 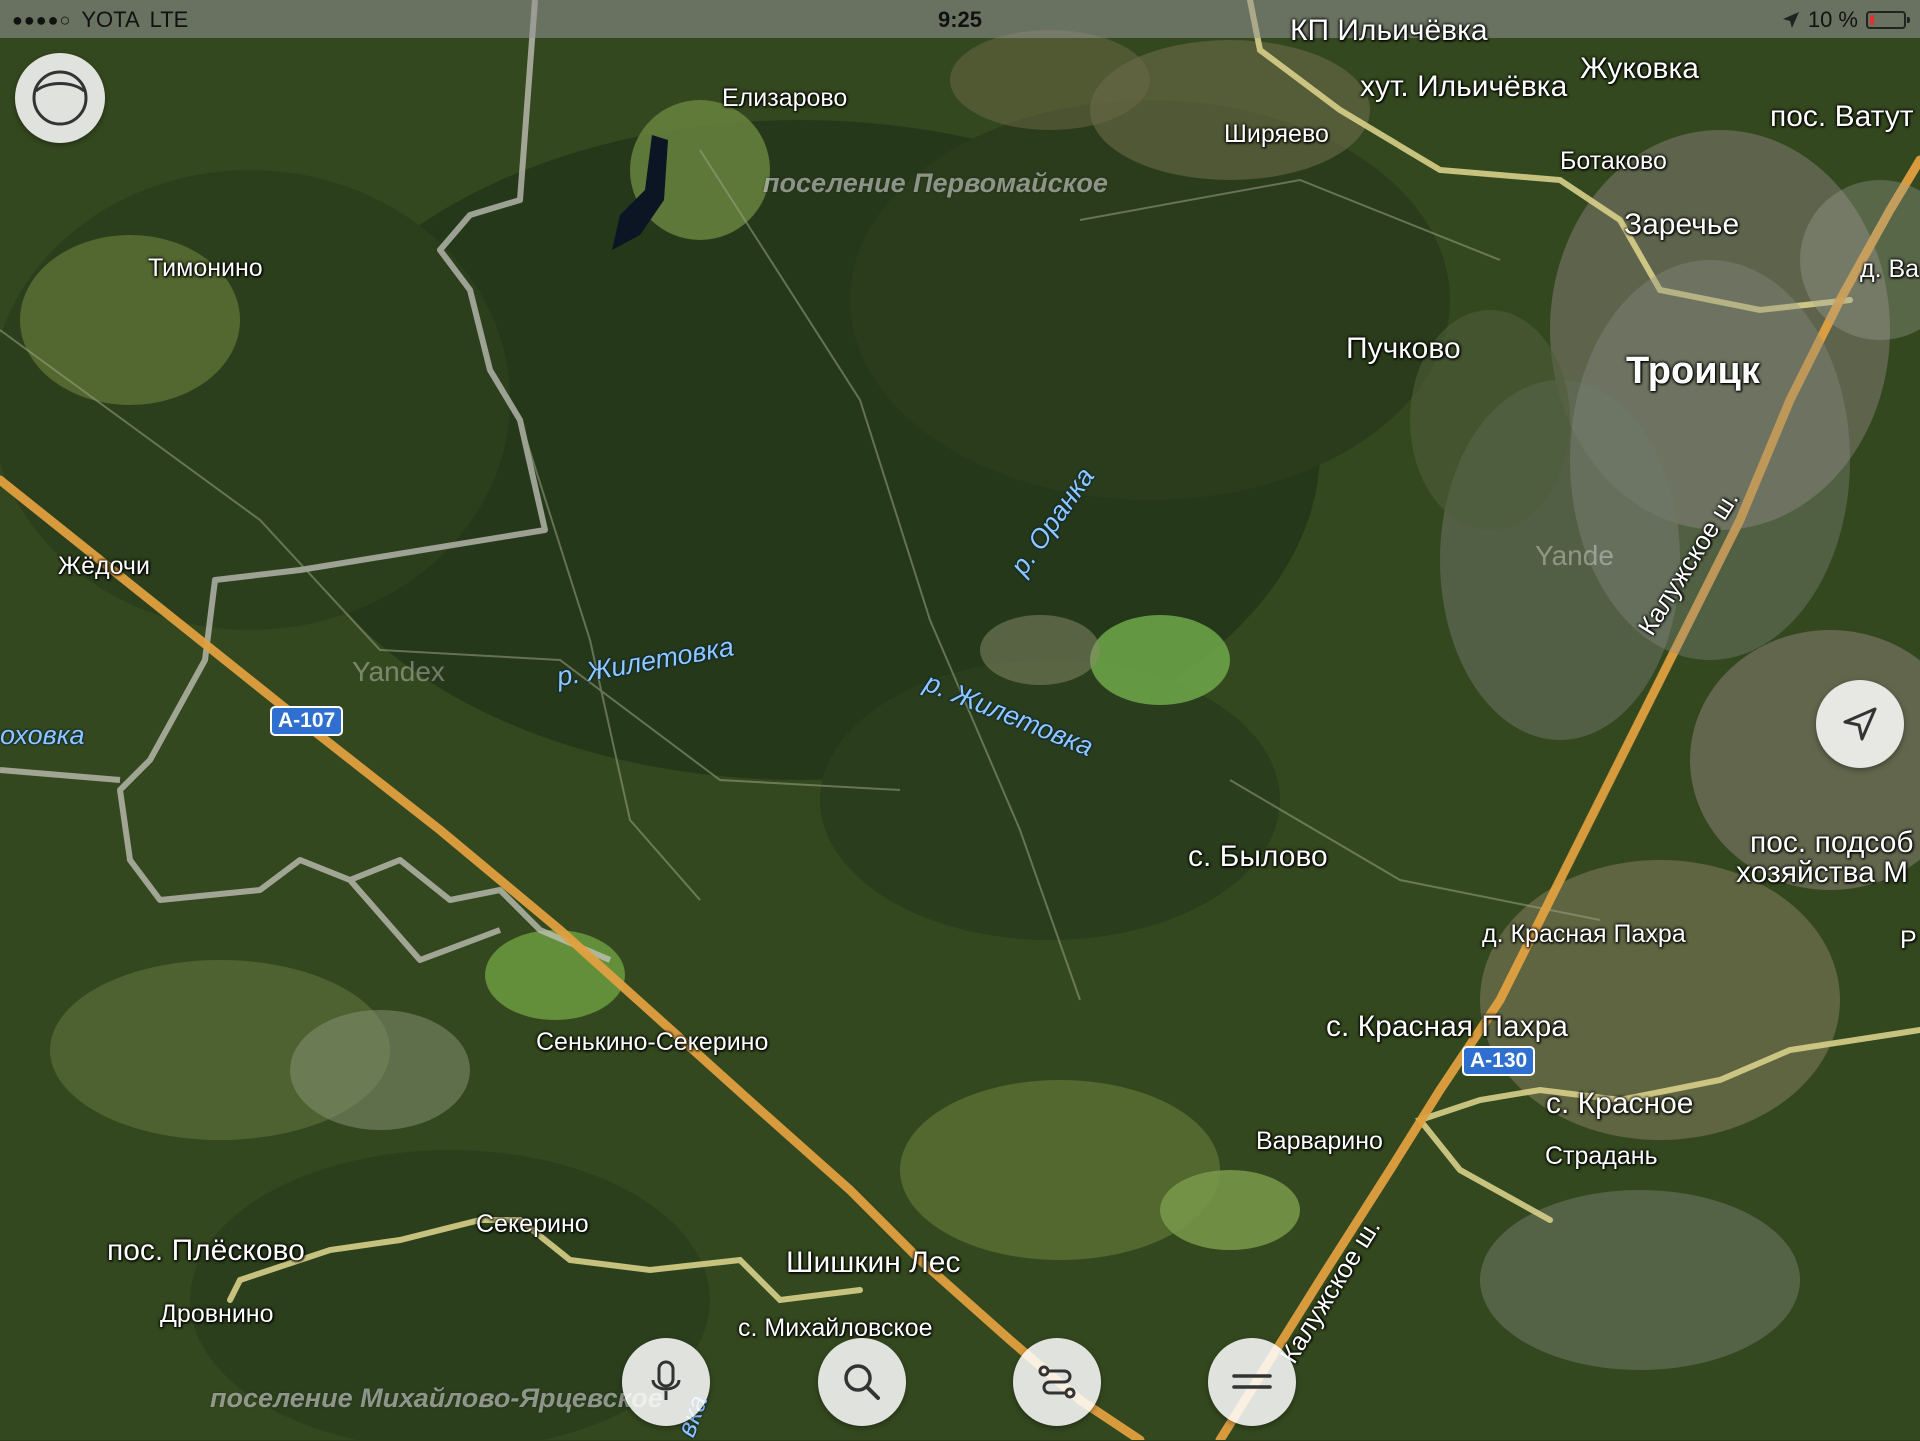 I want to click on status-right: 10 %, so click(x=1846, y=20).